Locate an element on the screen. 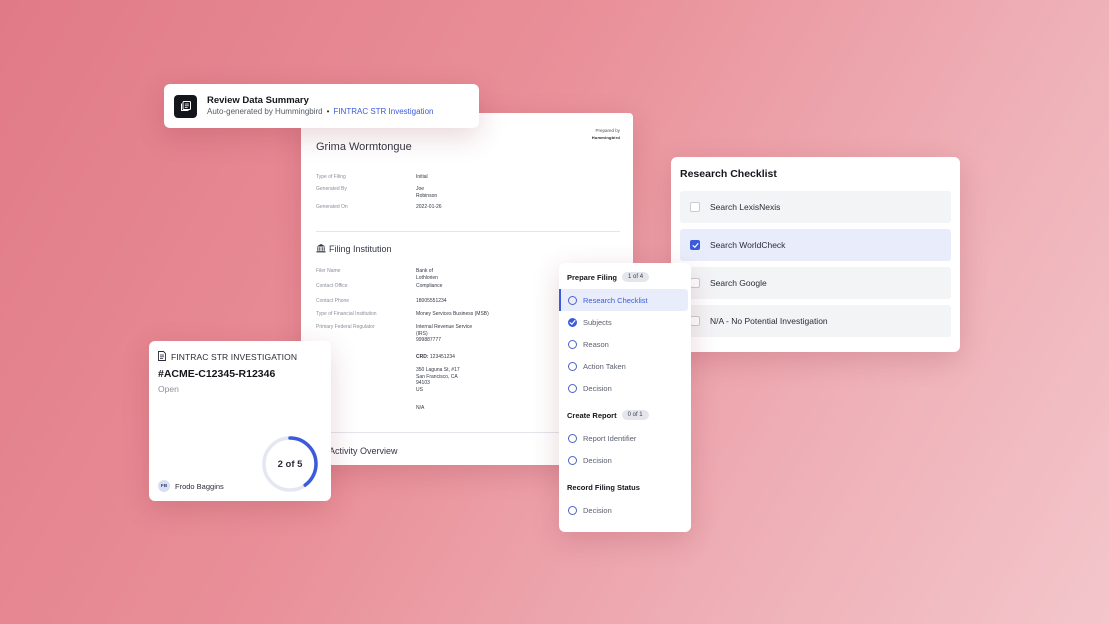 The image size is (1109, 624). checklist-item: N/A - No Potential Investigation is located at coordinates (815, 321).